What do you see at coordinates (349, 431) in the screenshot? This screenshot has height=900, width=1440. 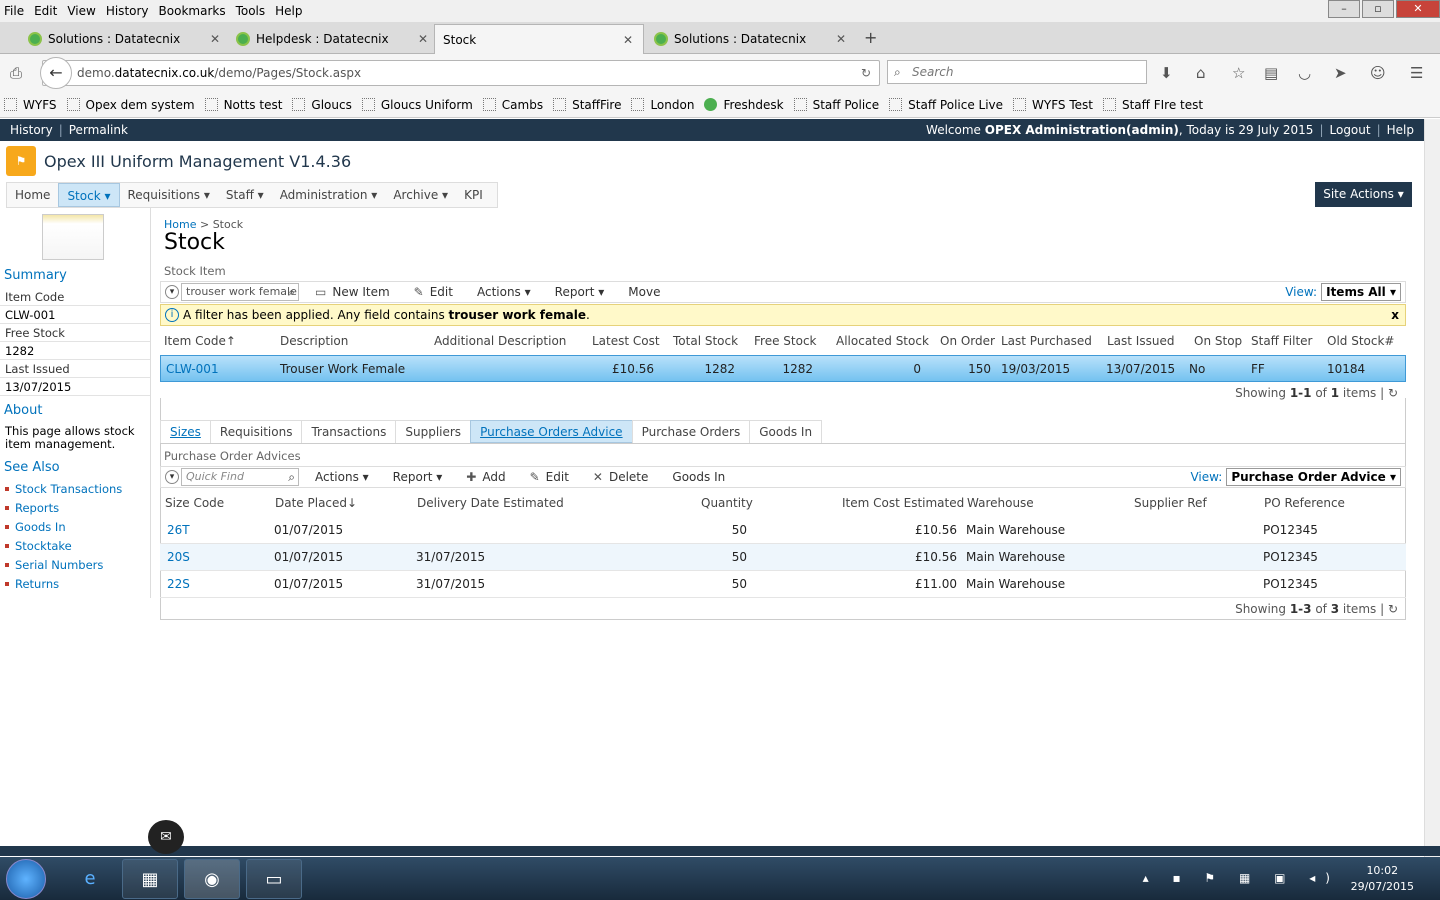 I see `tab-transactions: Transactions` at bounding box center [349, 431].